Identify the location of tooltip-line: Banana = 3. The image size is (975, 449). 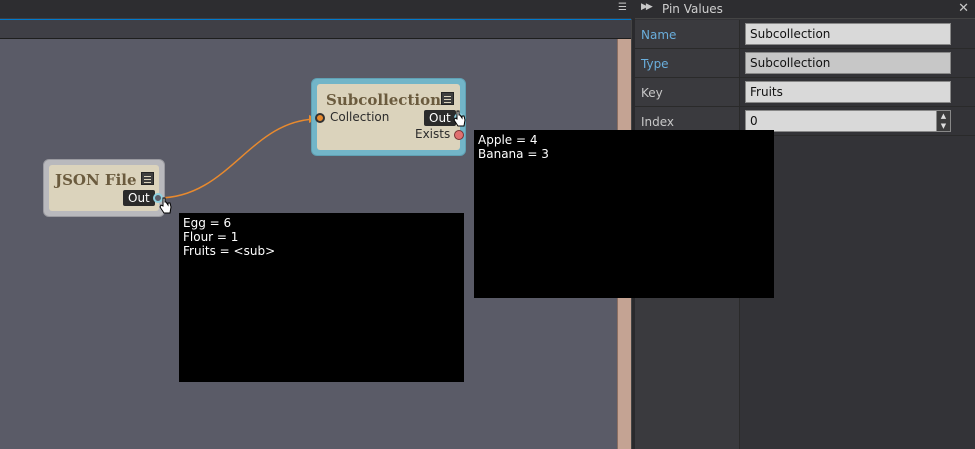
(513, 154).